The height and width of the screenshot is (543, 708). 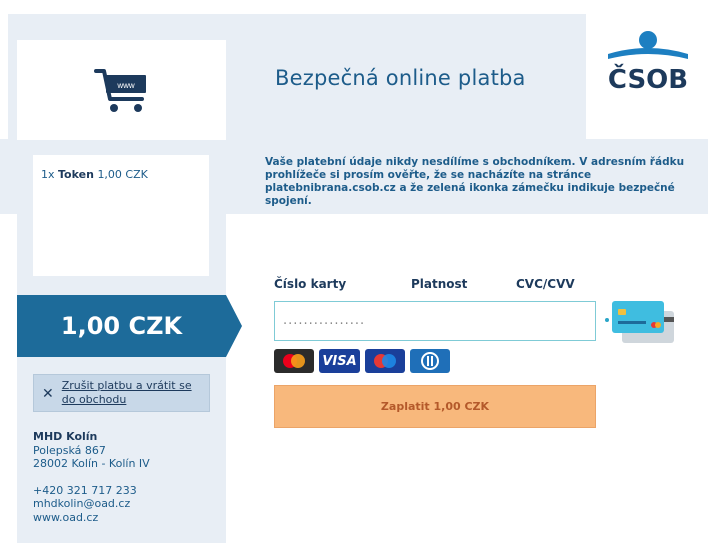 What do you see at coordinates (640, 325) in the screenshot?
I see `credit-card-icon` at bounding box center [640, 325].